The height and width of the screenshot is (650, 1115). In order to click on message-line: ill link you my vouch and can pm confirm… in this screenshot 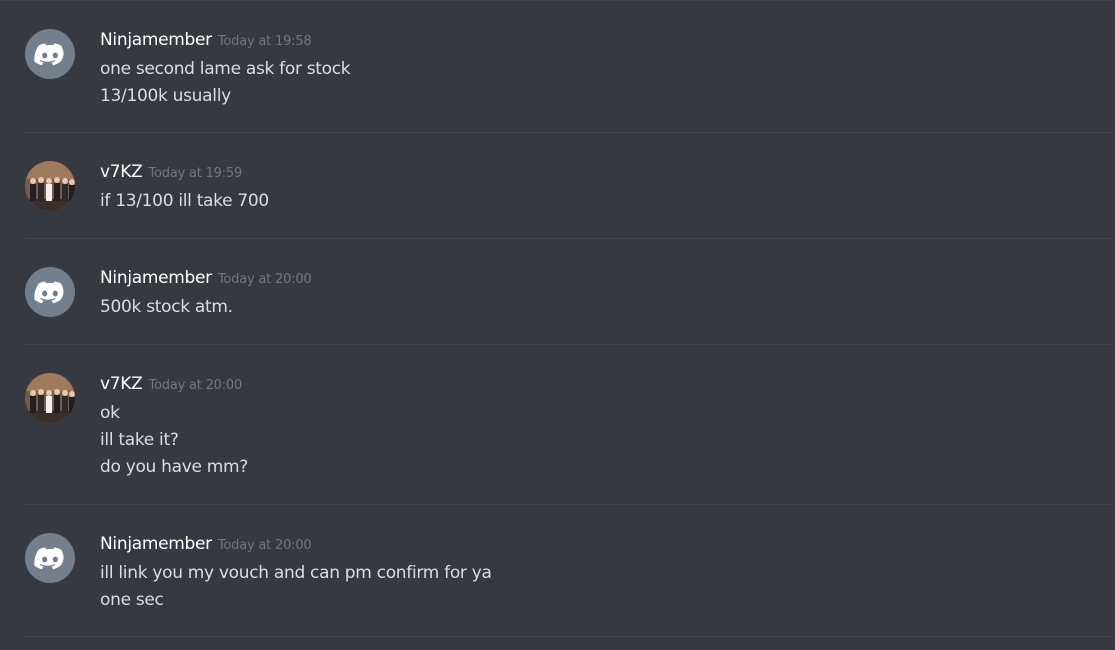, I will do `click(296, 573)`.